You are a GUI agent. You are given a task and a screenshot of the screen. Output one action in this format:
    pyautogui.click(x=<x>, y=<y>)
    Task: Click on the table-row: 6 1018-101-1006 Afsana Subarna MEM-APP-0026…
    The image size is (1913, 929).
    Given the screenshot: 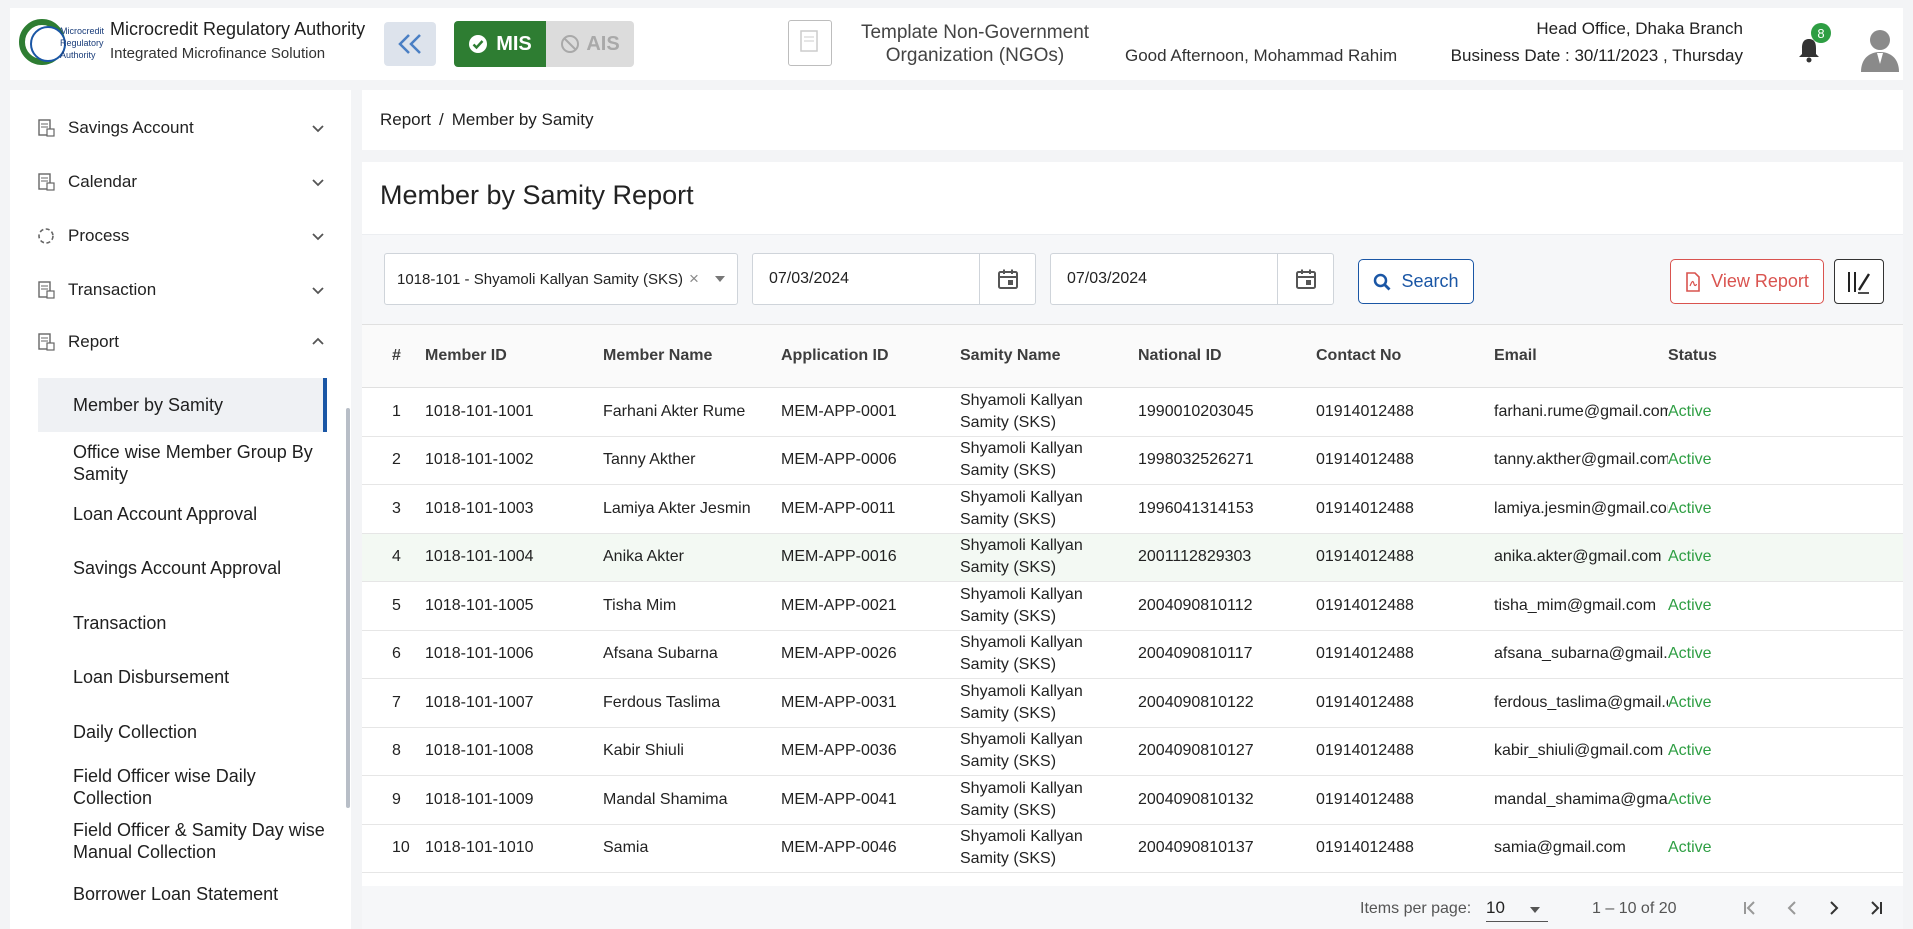 What is the action you would take?
    pyautogui.click(x=1132, y=655)
    